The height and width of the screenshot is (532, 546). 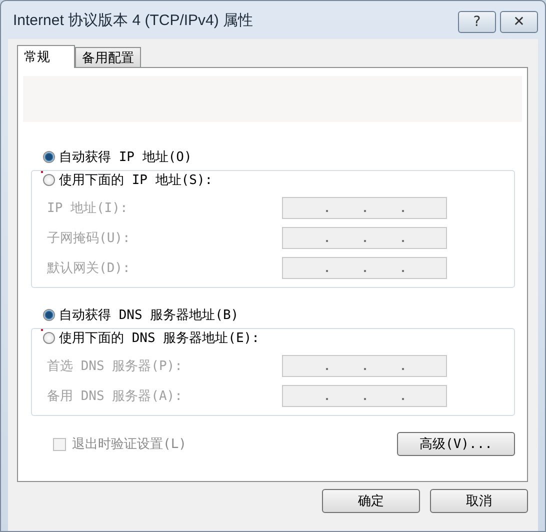 I want to click on field-label: 子网掩码(U):, so click(x=89, y=238).